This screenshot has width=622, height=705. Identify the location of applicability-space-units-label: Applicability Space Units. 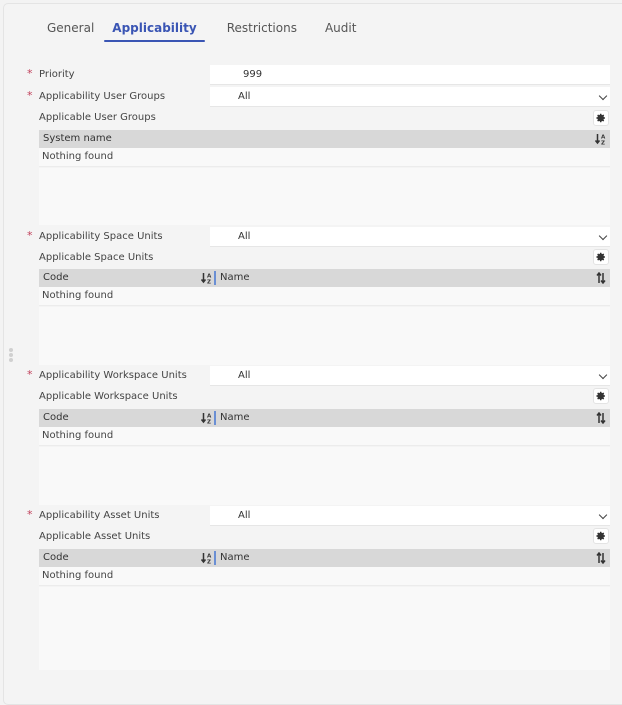
(101, 236).